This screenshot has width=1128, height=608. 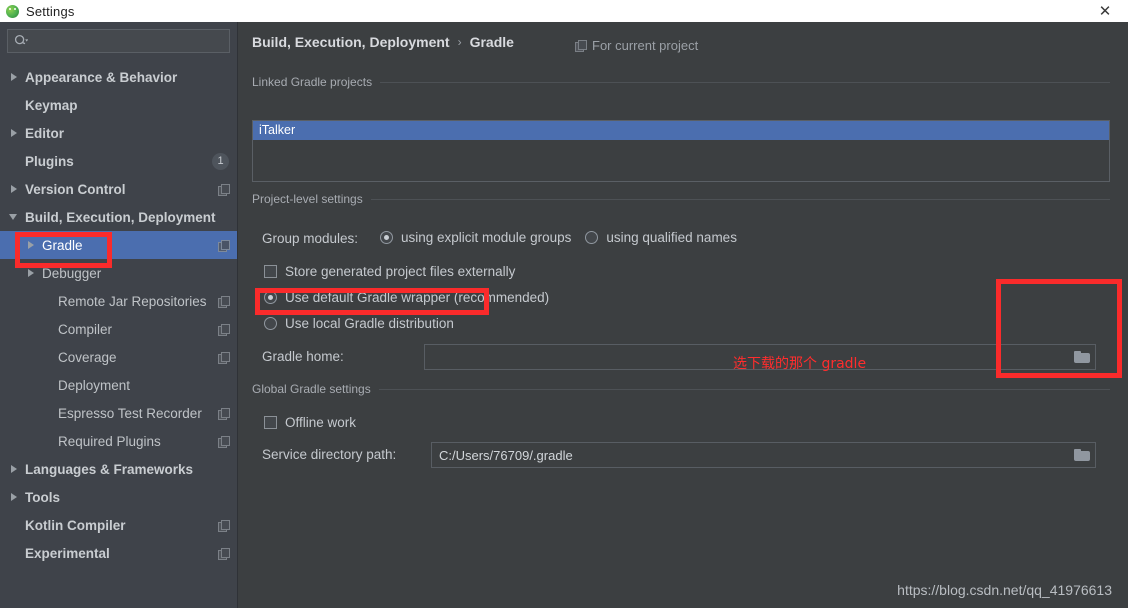 I want to click on sidebar-item-version-control: Version Control, so click(x=118, y=189).